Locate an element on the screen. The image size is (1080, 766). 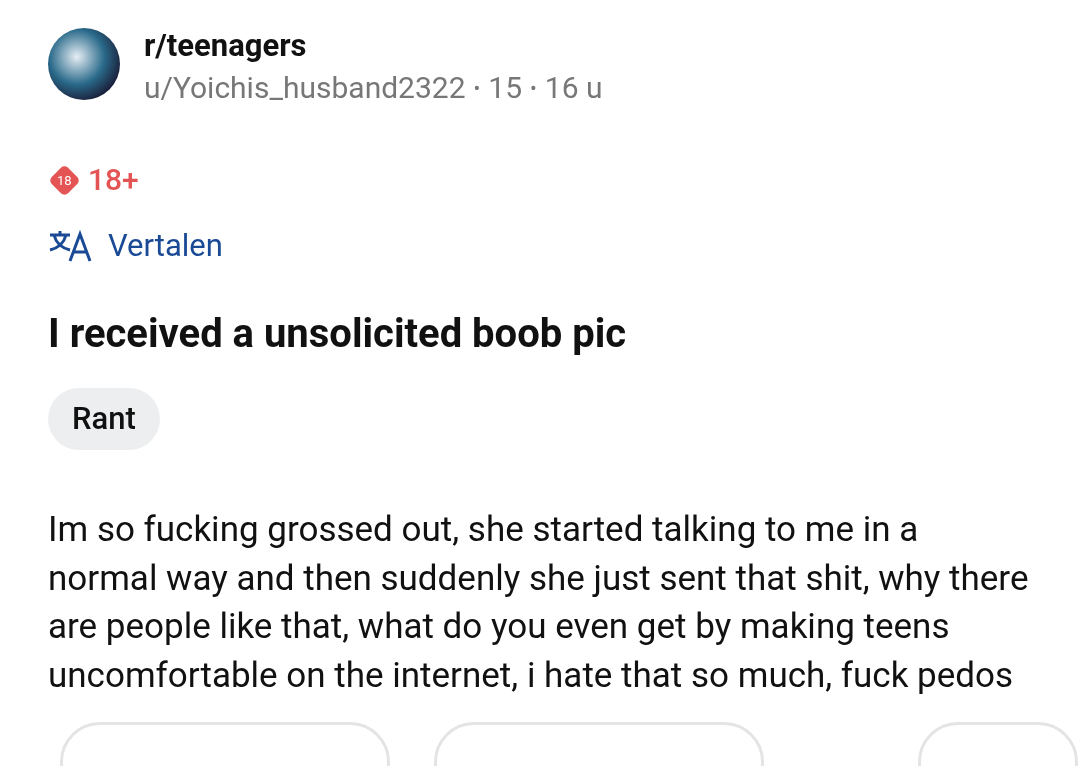
subreddit-name: r/teenagers is located at coordinates (373, 46).